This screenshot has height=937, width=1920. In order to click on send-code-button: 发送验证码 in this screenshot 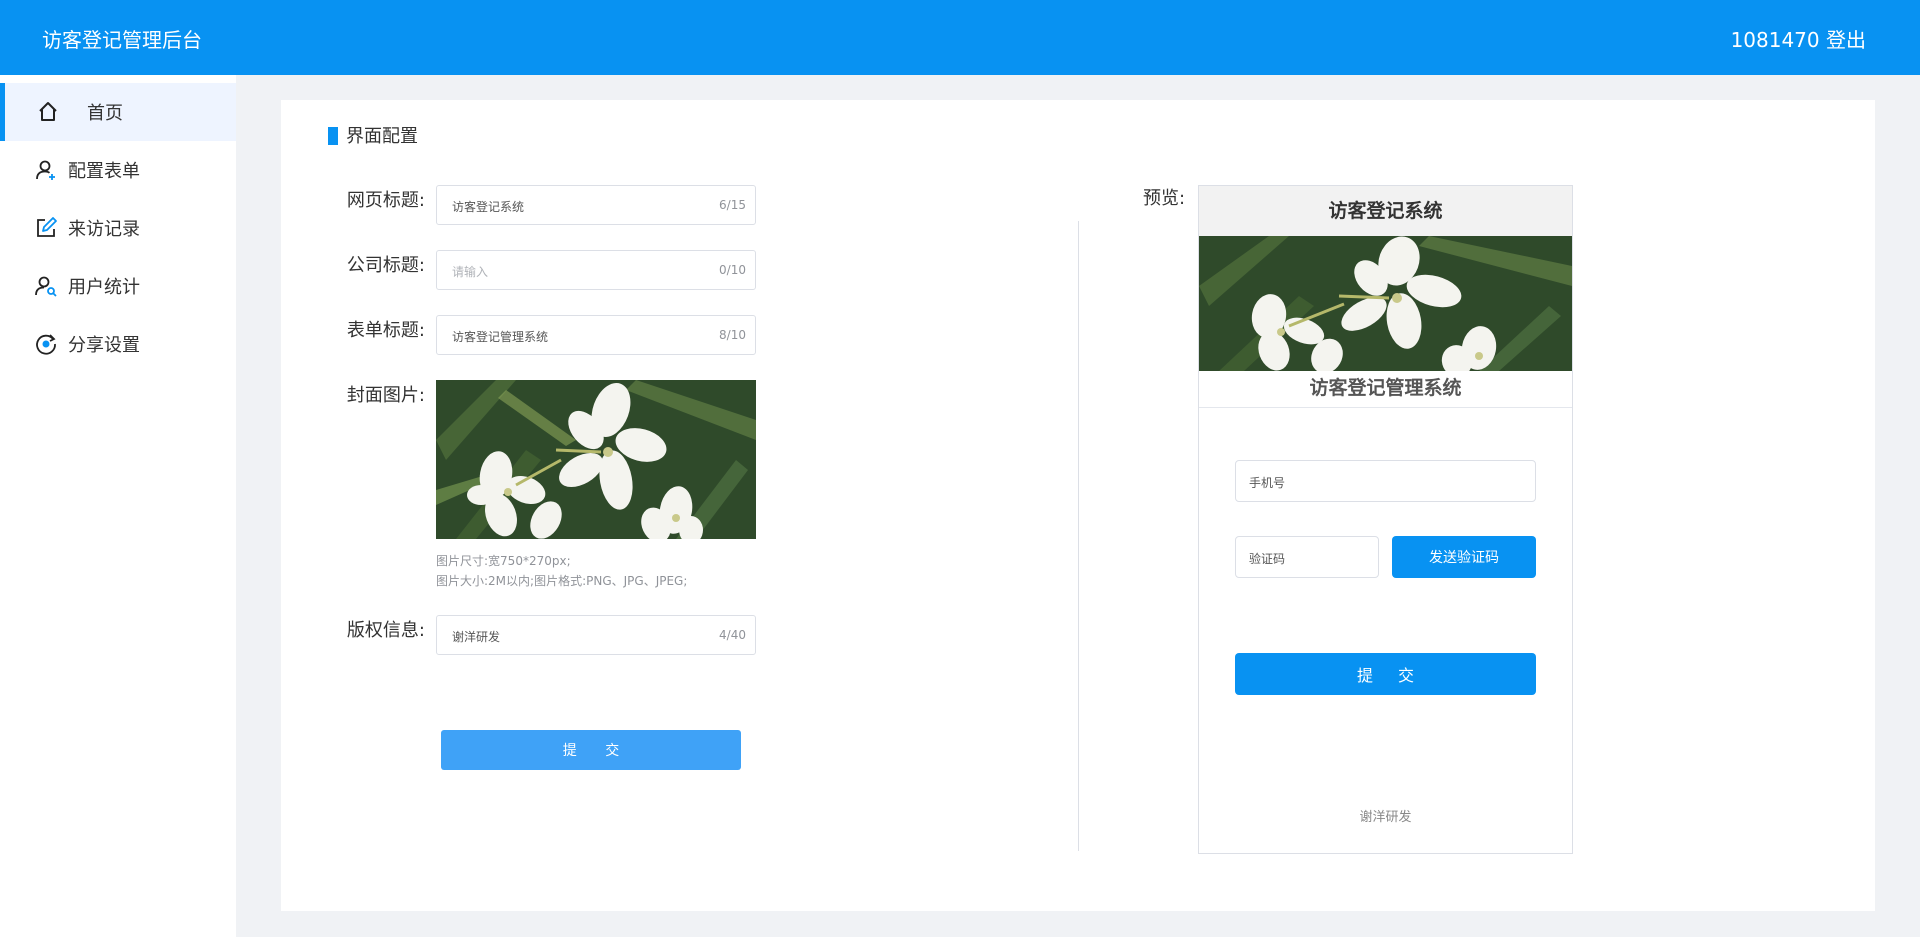, I will do `click(1464, 557)`.